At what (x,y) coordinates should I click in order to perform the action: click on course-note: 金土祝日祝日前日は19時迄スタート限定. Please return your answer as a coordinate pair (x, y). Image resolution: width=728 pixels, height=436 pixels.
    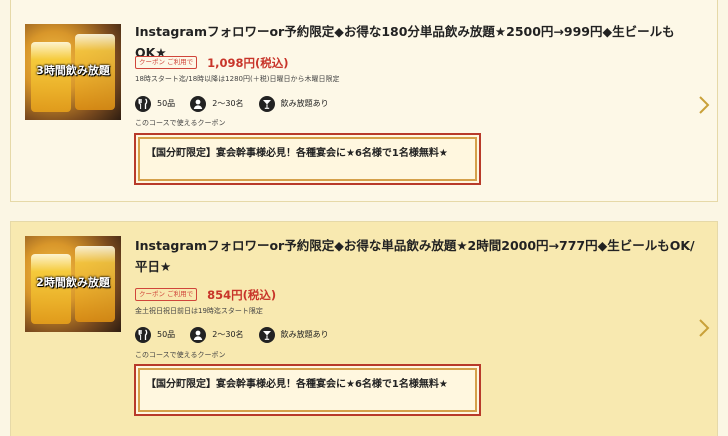
    Looking at the image, I should click on (199, 311).